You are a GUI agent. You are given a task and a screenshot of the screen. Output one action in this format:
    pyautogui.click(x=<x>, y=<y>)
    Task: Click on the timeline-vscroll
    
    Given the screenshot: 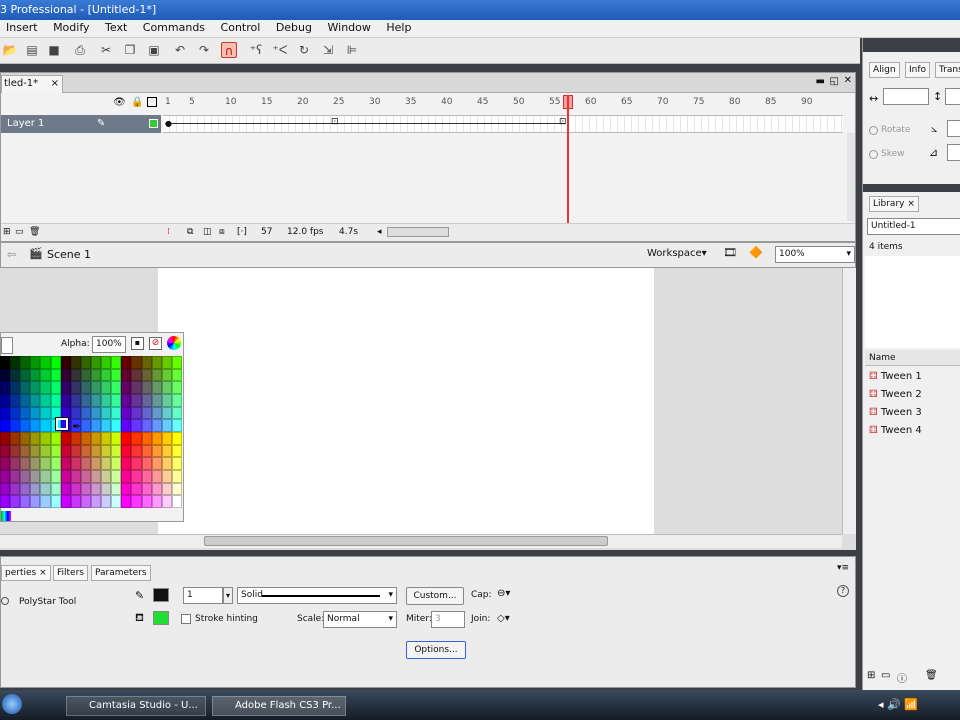 What is the action you would take?
    pyautogui.click(x=851, y=177)
    